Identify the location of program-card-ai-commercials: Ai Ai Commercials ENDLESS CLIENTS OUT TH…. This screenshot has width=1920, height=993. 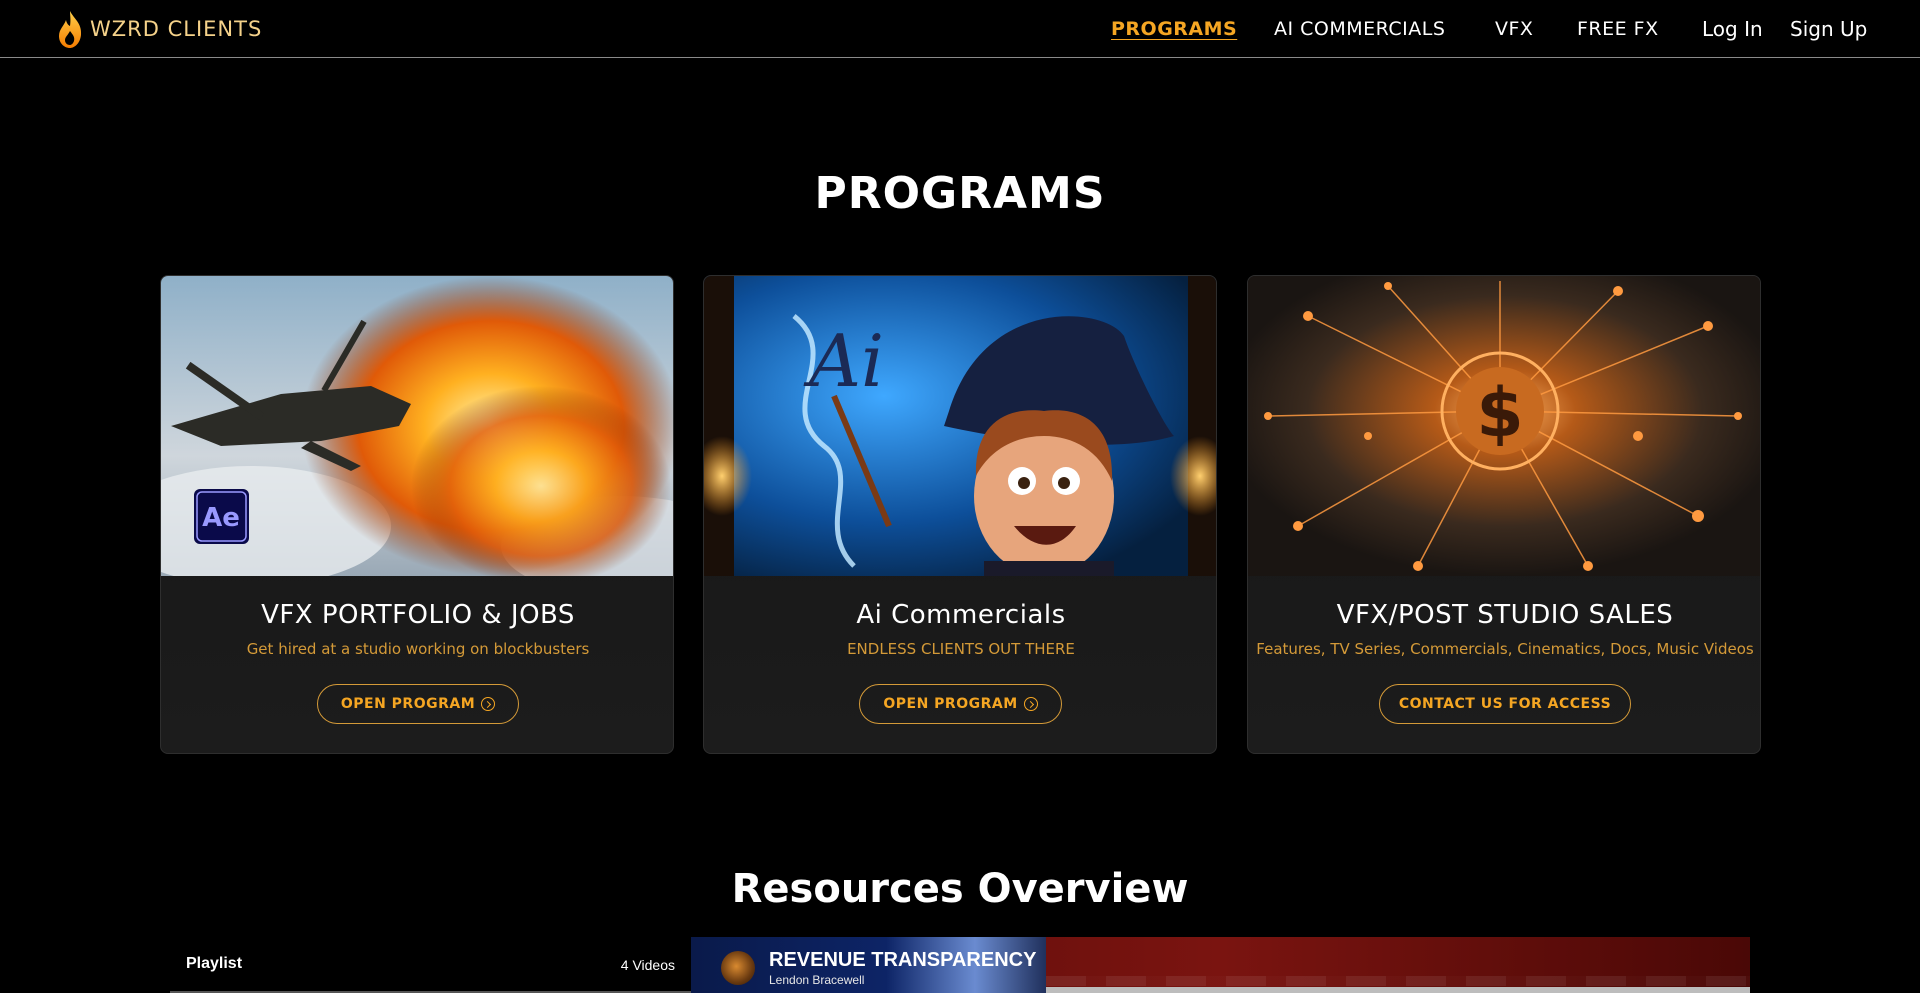
(960, 514).